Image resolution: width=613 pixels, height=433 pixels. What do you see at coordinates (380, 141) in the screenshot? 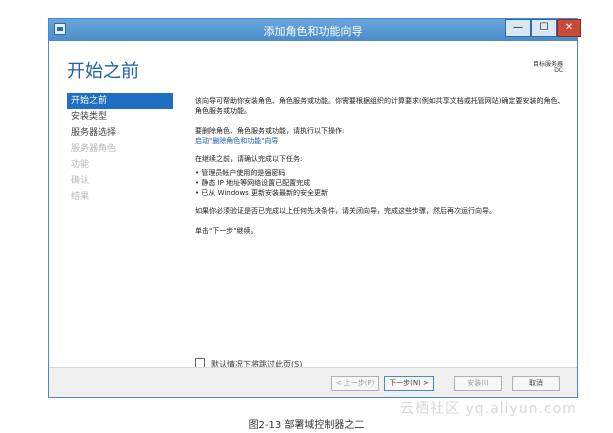
I see `remove-roles-link: 启动"删除角色和功能"向导` at bounding box center [380, 141].